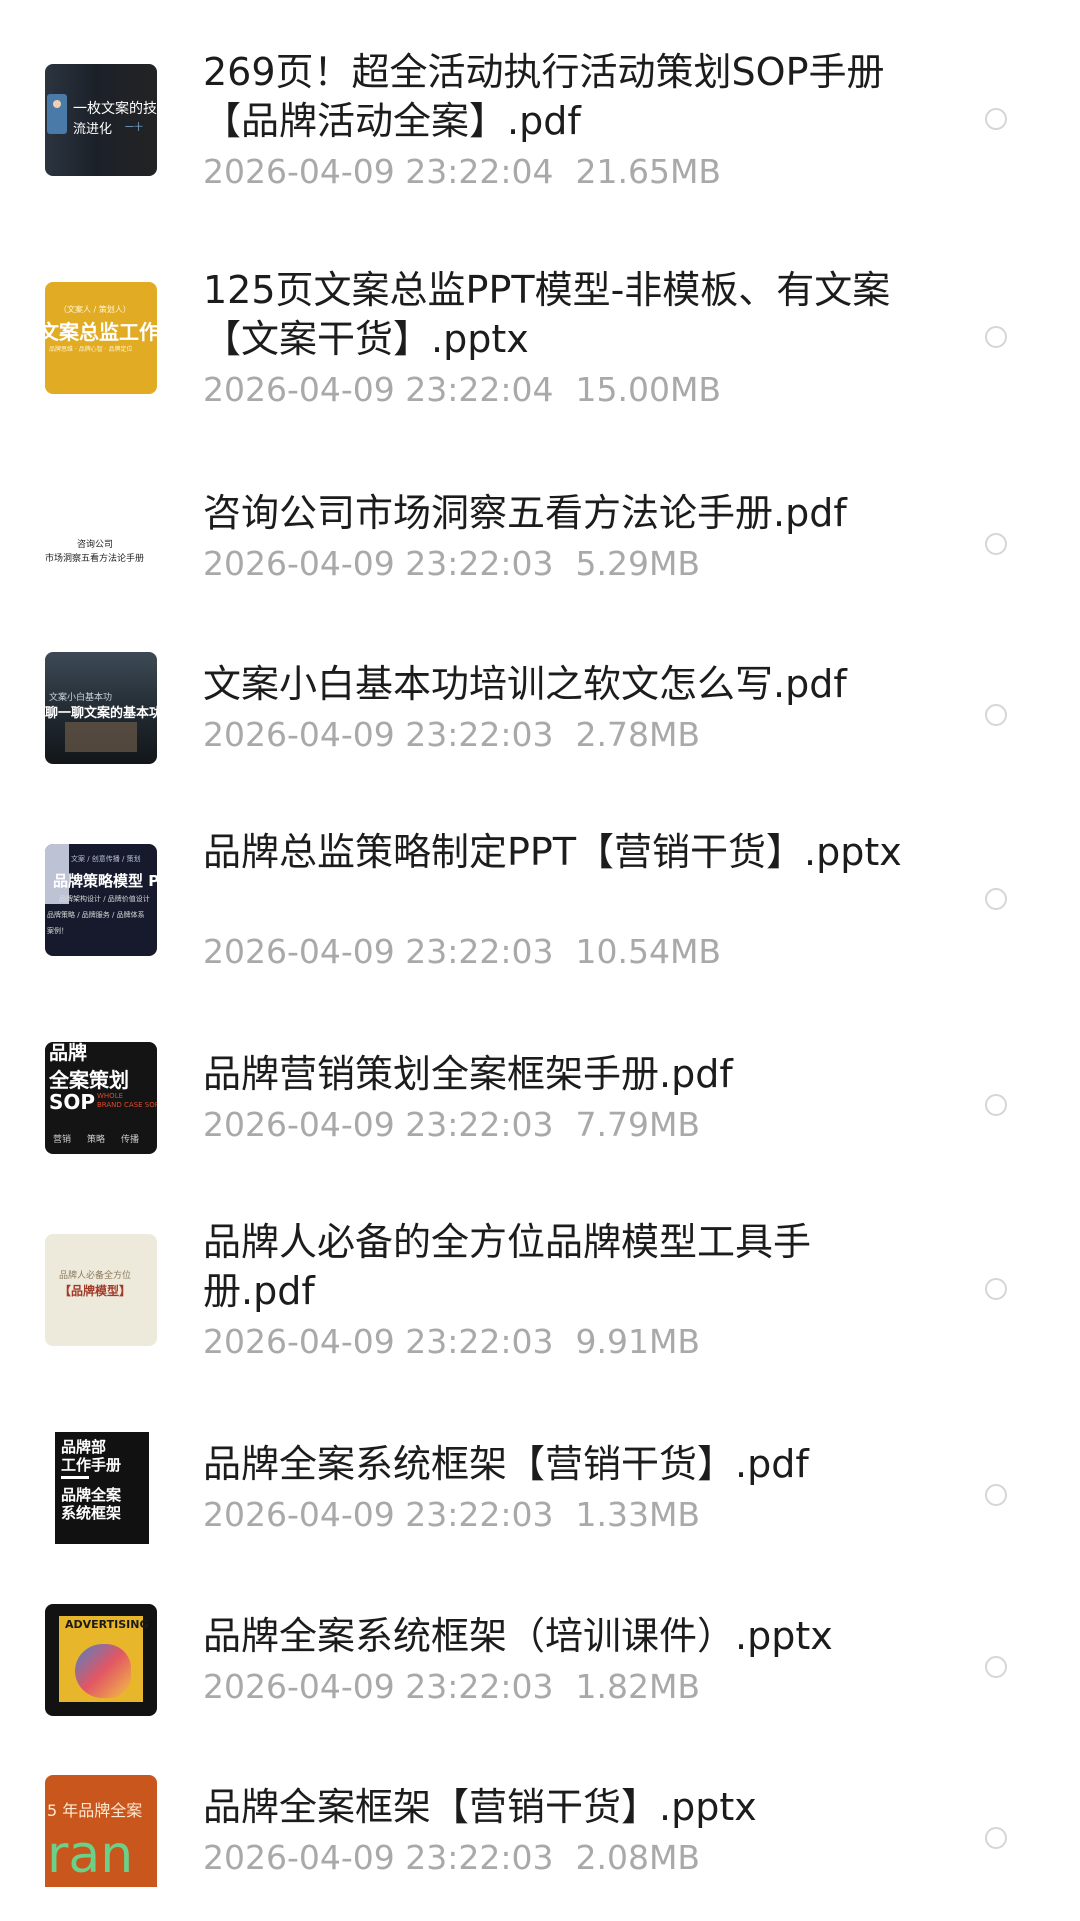 The image size is (1080, 1921). I want to click on file-thumbnail: （文案人 / 策划人） 文案总监工作0型 品牌思维 · 品牌心智 · 品牌定位, so click(101, 338).